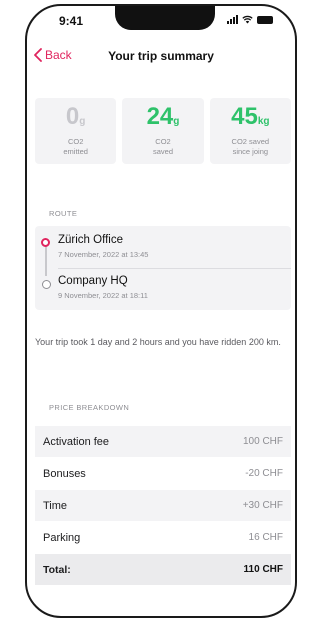  I want to click on price-value: +30 CHF, so click(262, 505).